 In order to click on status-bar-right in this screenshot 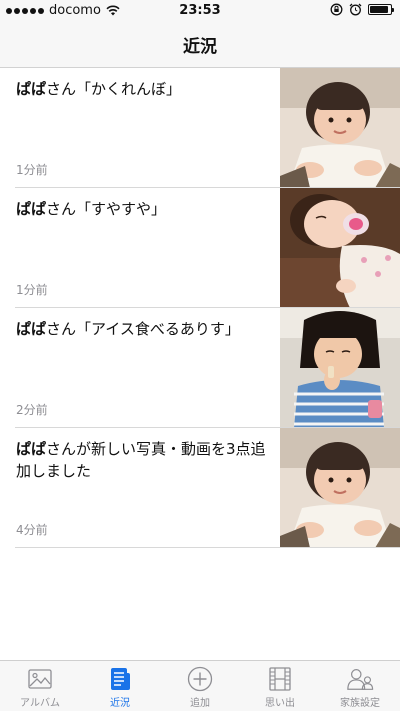, I will do `click(362, 9)`.